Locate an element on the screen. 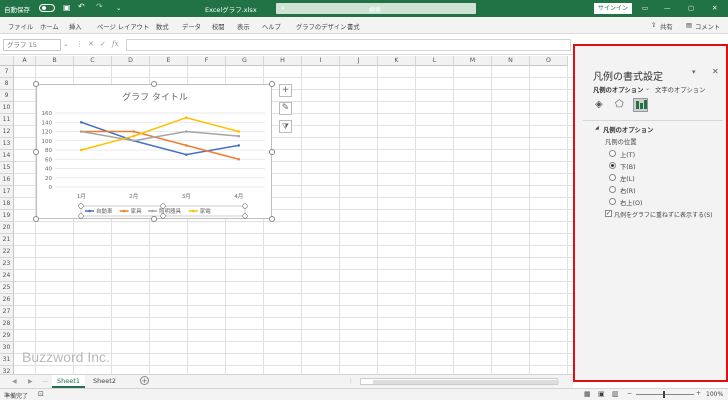 The height and width of the screenshot is (400, 728). page-layout-view-icon: ▣ is located at coordinates (601, 394).